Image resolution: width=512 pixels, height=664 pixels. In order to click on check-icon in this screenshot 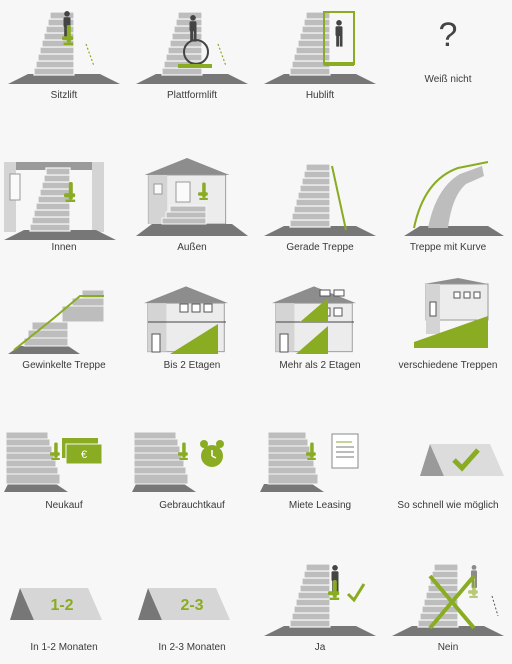, I will do `click(356, 593)`.